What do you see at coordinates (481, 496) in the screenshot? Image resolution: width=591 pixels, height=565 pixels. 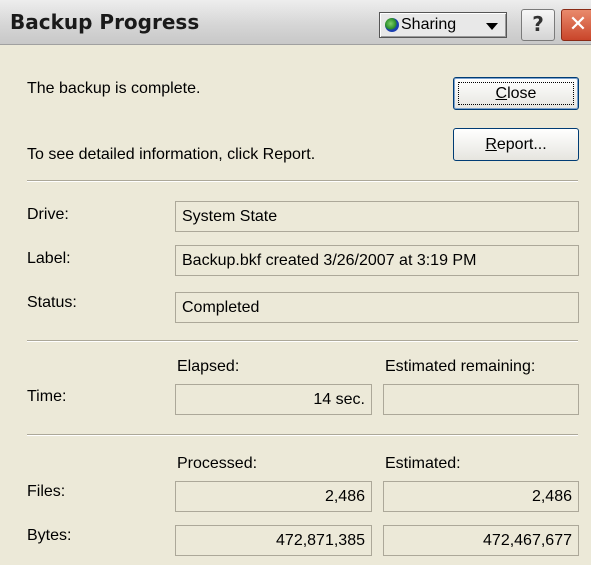 I see `files-estimated-value: 2,486` at bounding box center [481, 496].